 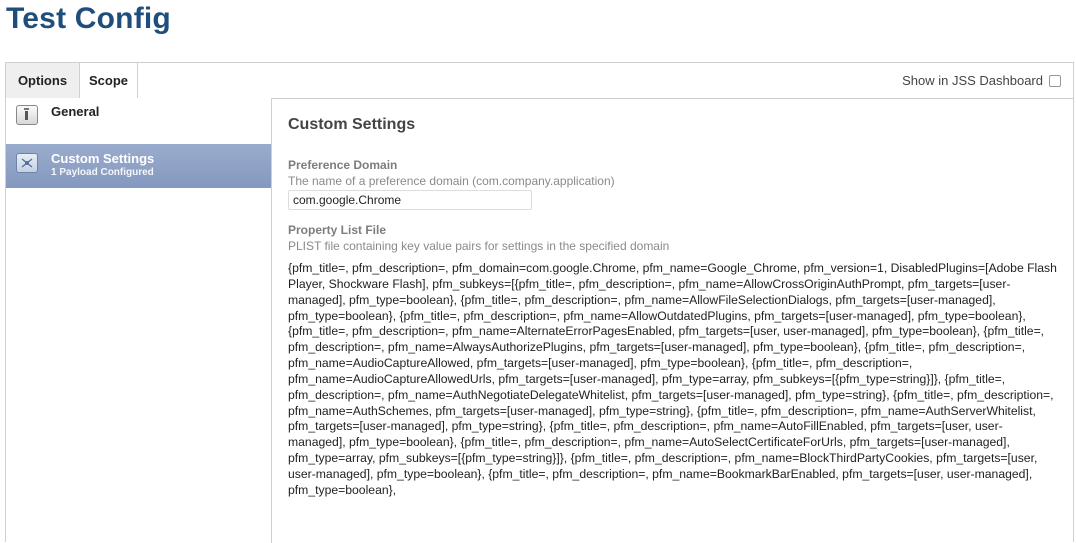 I want to click on page-title: Test Config, so click(x=88, y=18).